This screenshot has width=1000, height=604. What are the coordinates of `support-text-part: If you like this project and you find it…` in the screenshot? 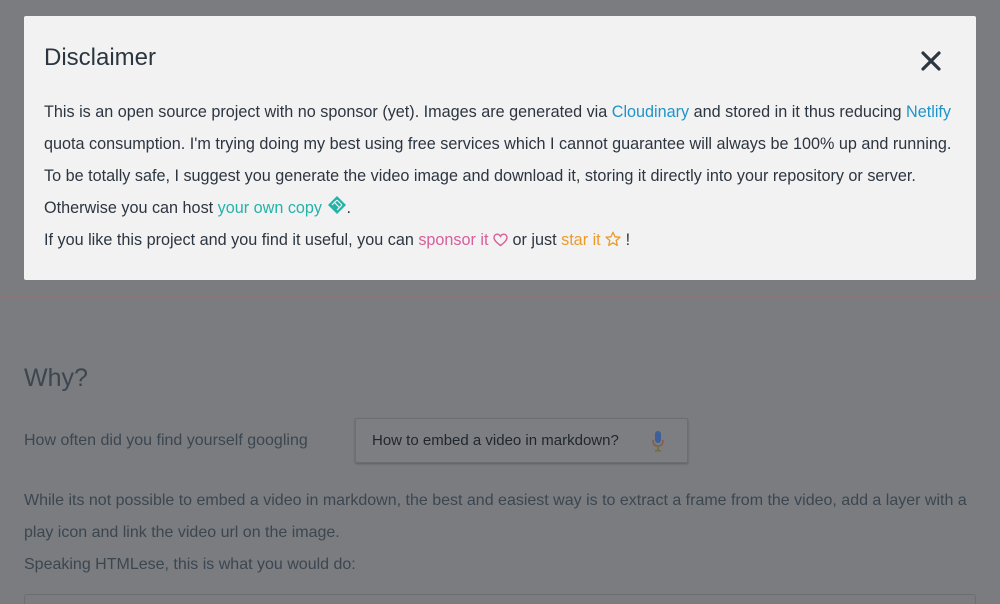 It's located at (231, 240).